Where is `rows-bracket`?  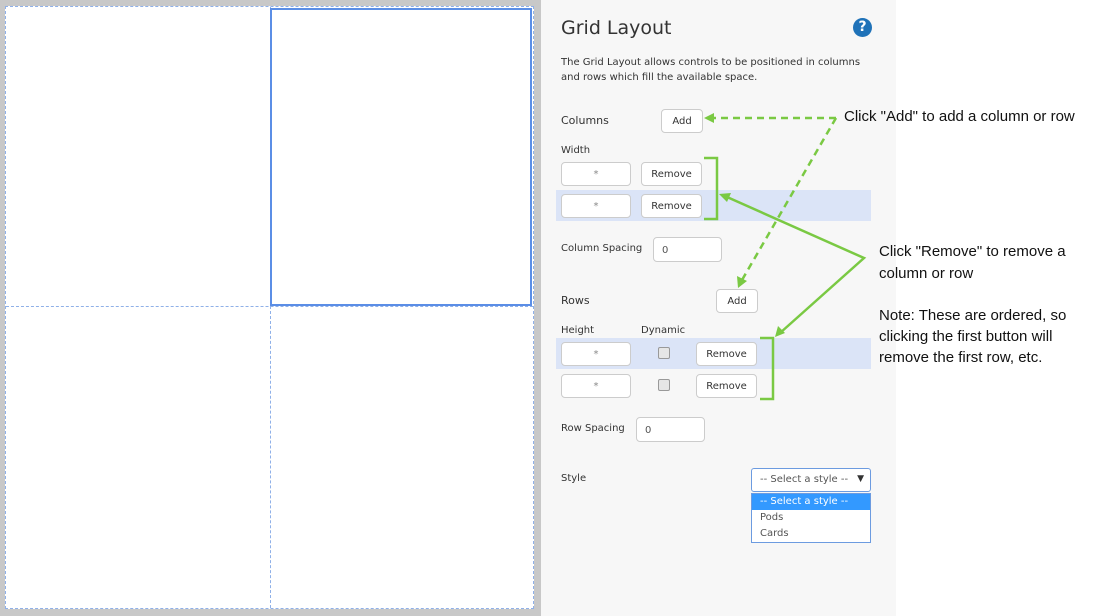
rows-bracket is located at coordinates (767, 368).